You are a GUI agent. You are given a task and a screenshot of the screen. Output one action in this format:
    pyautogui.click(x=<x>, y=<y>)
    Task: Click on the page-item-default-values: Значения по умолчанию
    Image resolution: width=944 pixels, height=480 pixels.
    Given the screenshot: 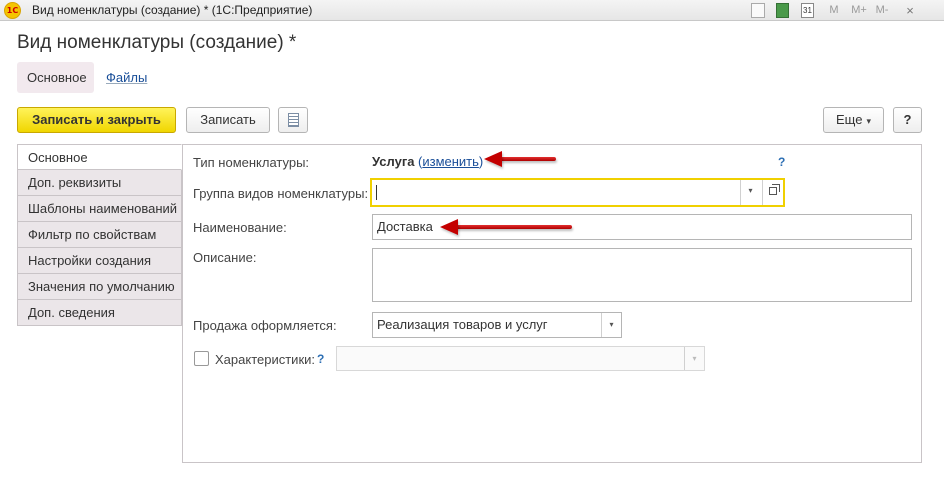 What is the action you would take?
    pyautogui.click(x=99, y=287)
    